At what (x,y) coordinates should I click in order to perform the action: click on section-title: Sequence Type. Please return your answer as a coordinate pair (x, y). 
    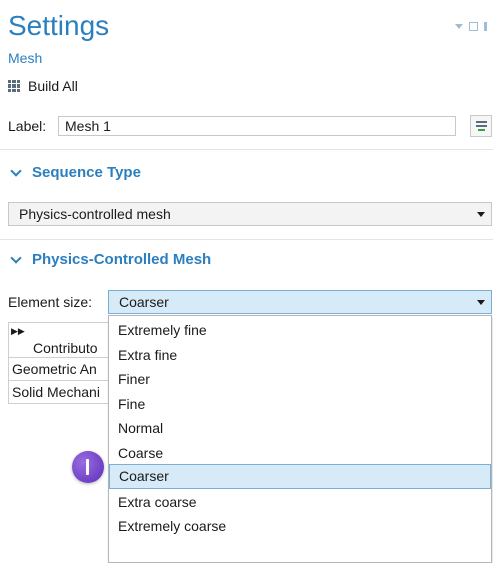
    Looking at the image, I should click on (86, 172).